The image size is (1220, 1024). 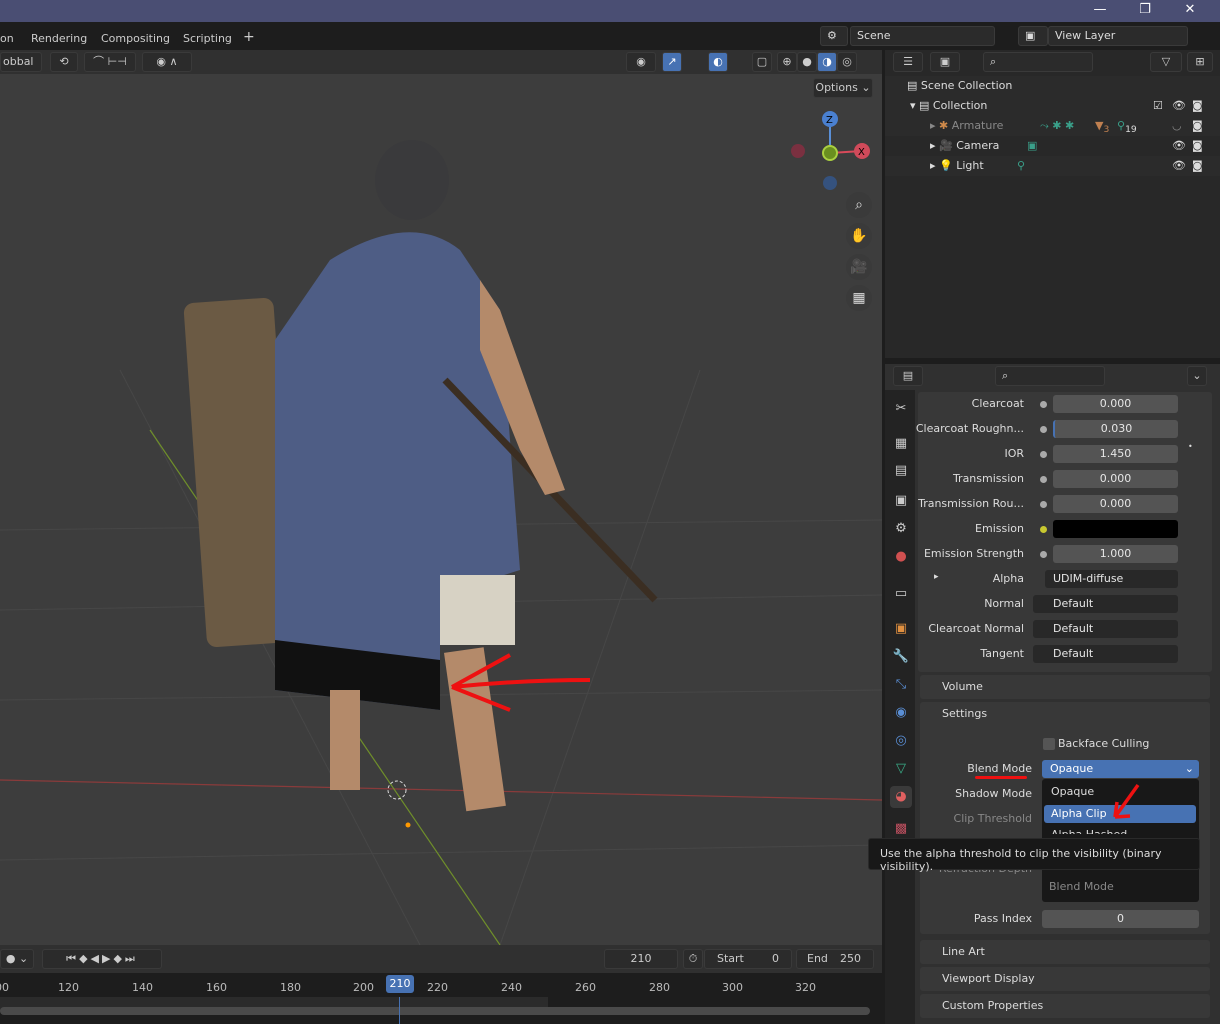 I want to click on collapse-icon: ⌄, so click(x=1197, y=376).